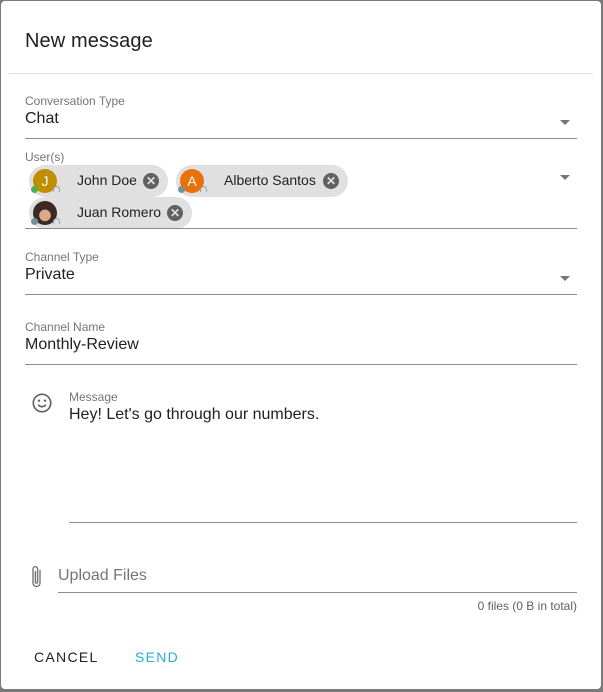 This screenshot has width=603, height=692. I want to click on title-divider, so click(301, 73).